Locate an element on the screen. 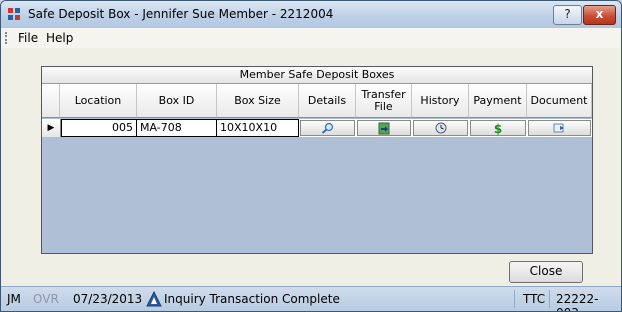 This screenshot has height=312, width=622. menu-grip is located at coordinates (7, 38).